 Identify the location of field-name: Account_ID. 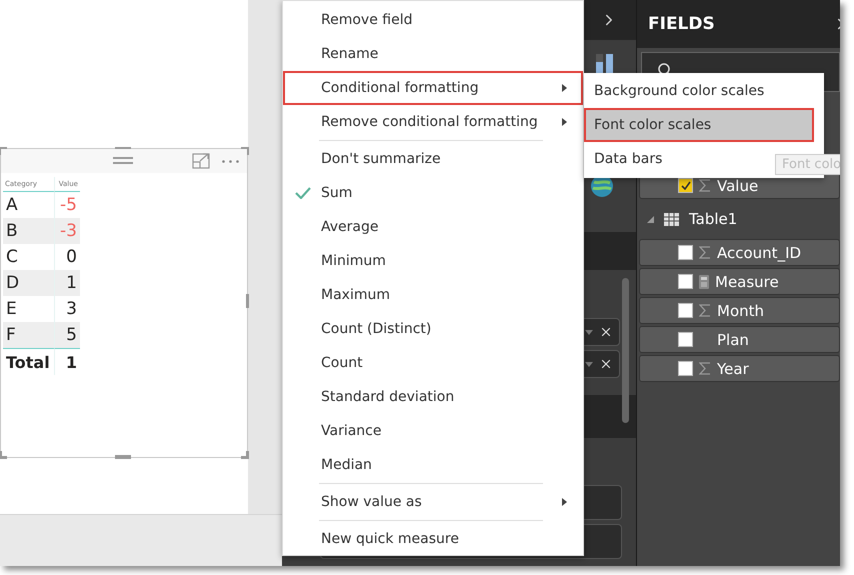
(759, 253).